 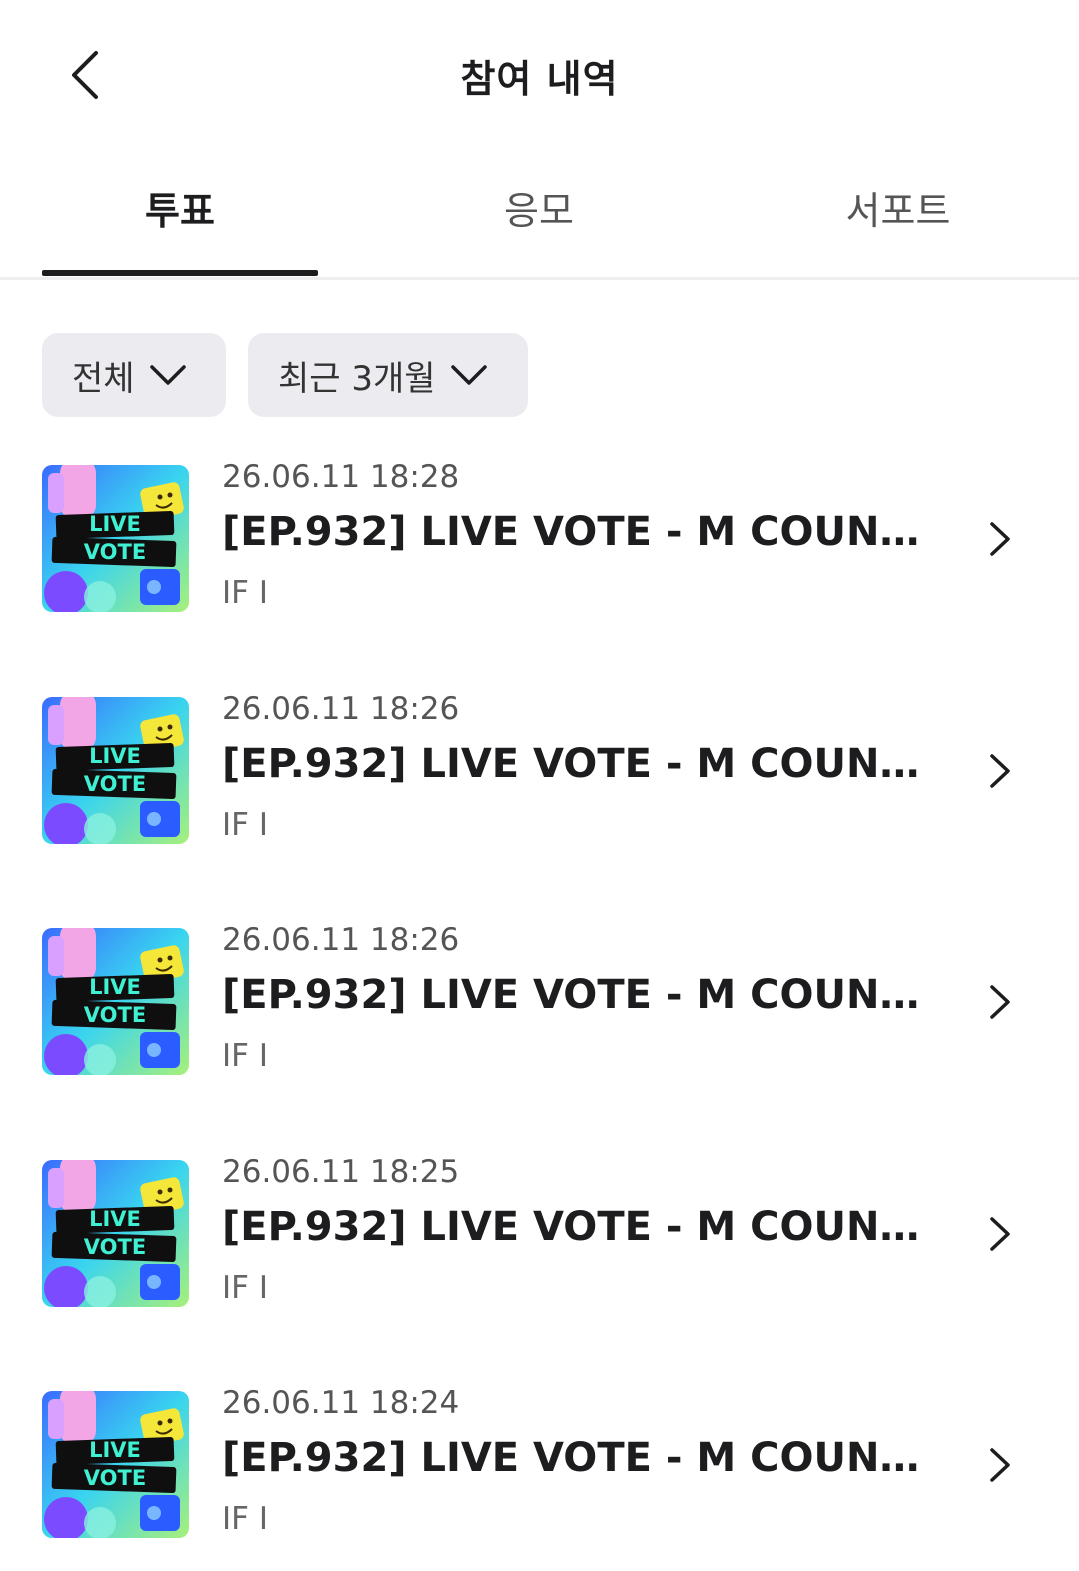 I want to click on active-tab-indicator, so click(x=180, y=273).